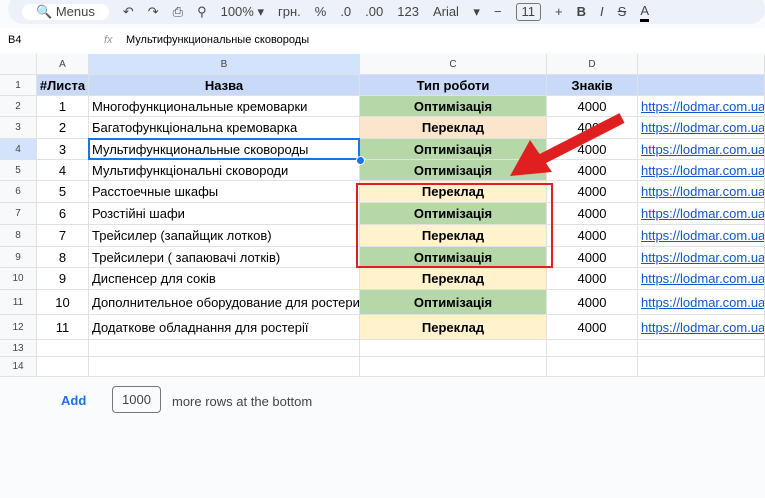 This screenshot has width=765, height=498. Describe the element at coordinates (242, 12) in the screenshot. I see `zoom-select: 100% ▾` at that location.